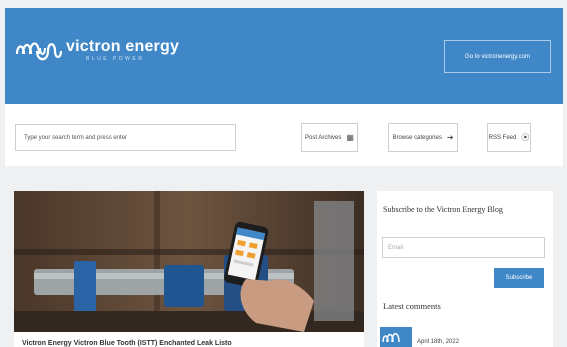  What do you see at coordinates (450, 137) in the screenshot?
I see `arrow-right-icon: ➜` at bounding box center [450, 137].